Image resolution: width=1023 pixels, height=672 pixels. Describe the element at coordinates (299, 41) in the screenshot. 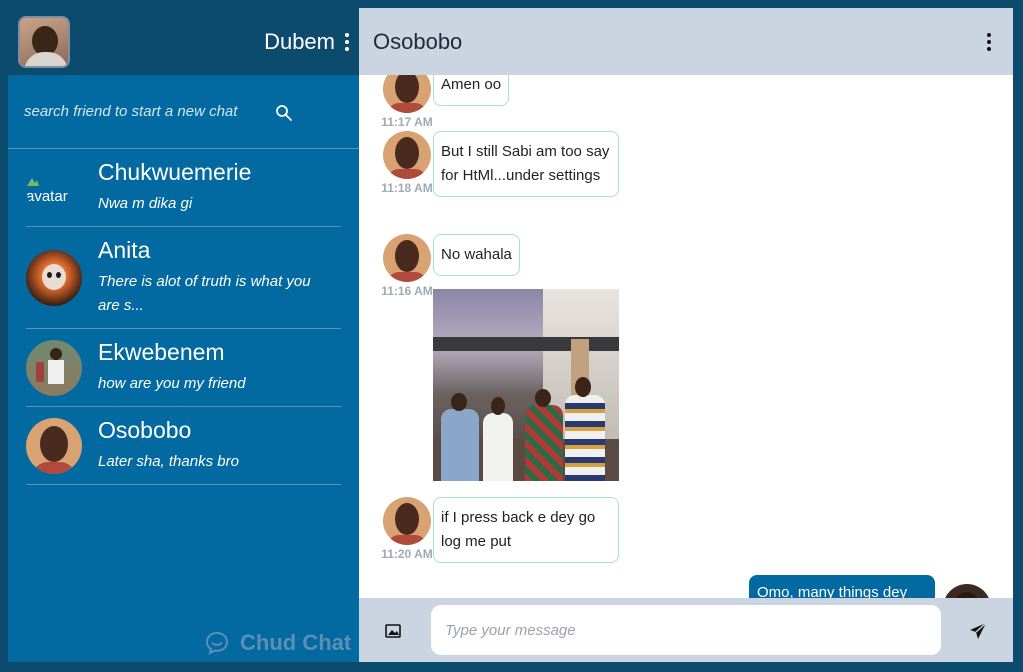

I see `user-name: Dubem` at that location.